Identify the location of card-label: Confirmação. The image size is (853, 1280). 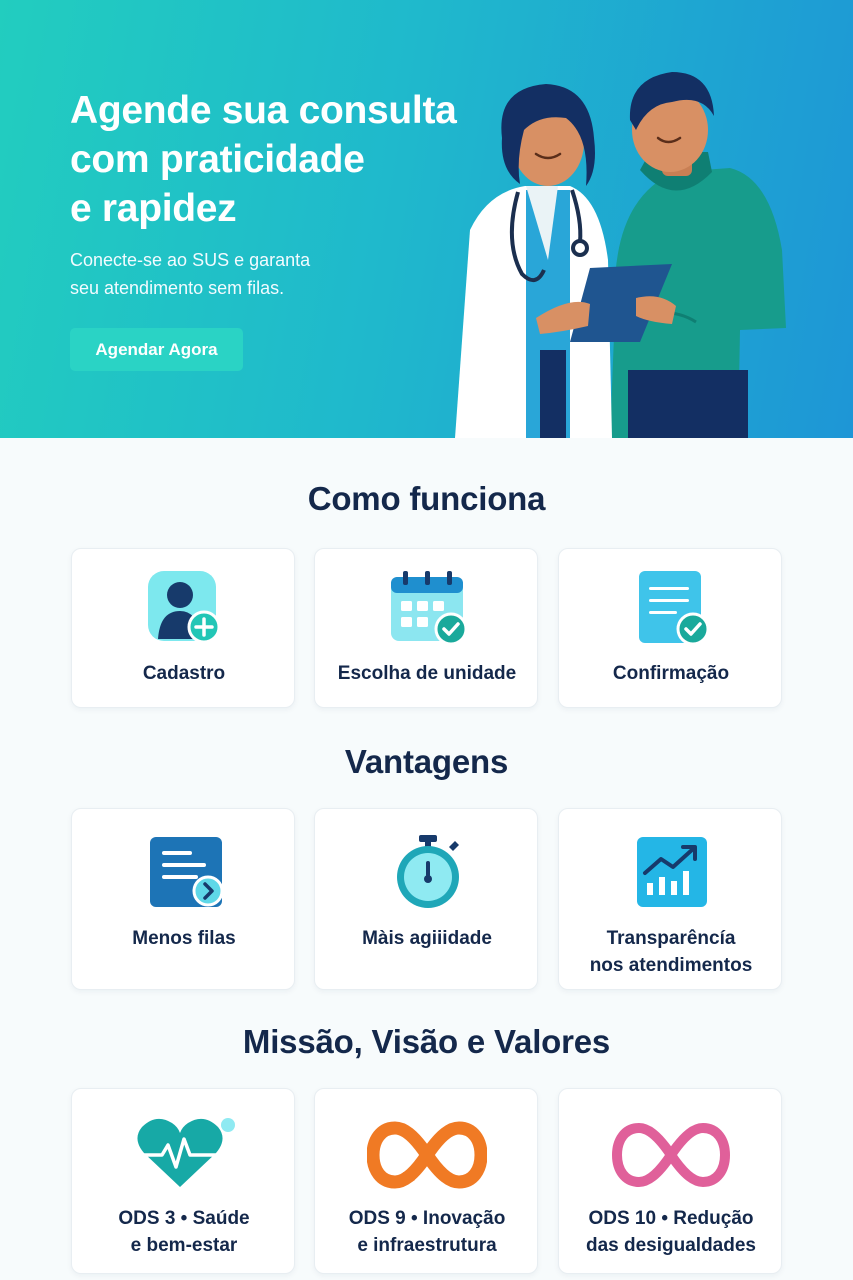
(671, 673).